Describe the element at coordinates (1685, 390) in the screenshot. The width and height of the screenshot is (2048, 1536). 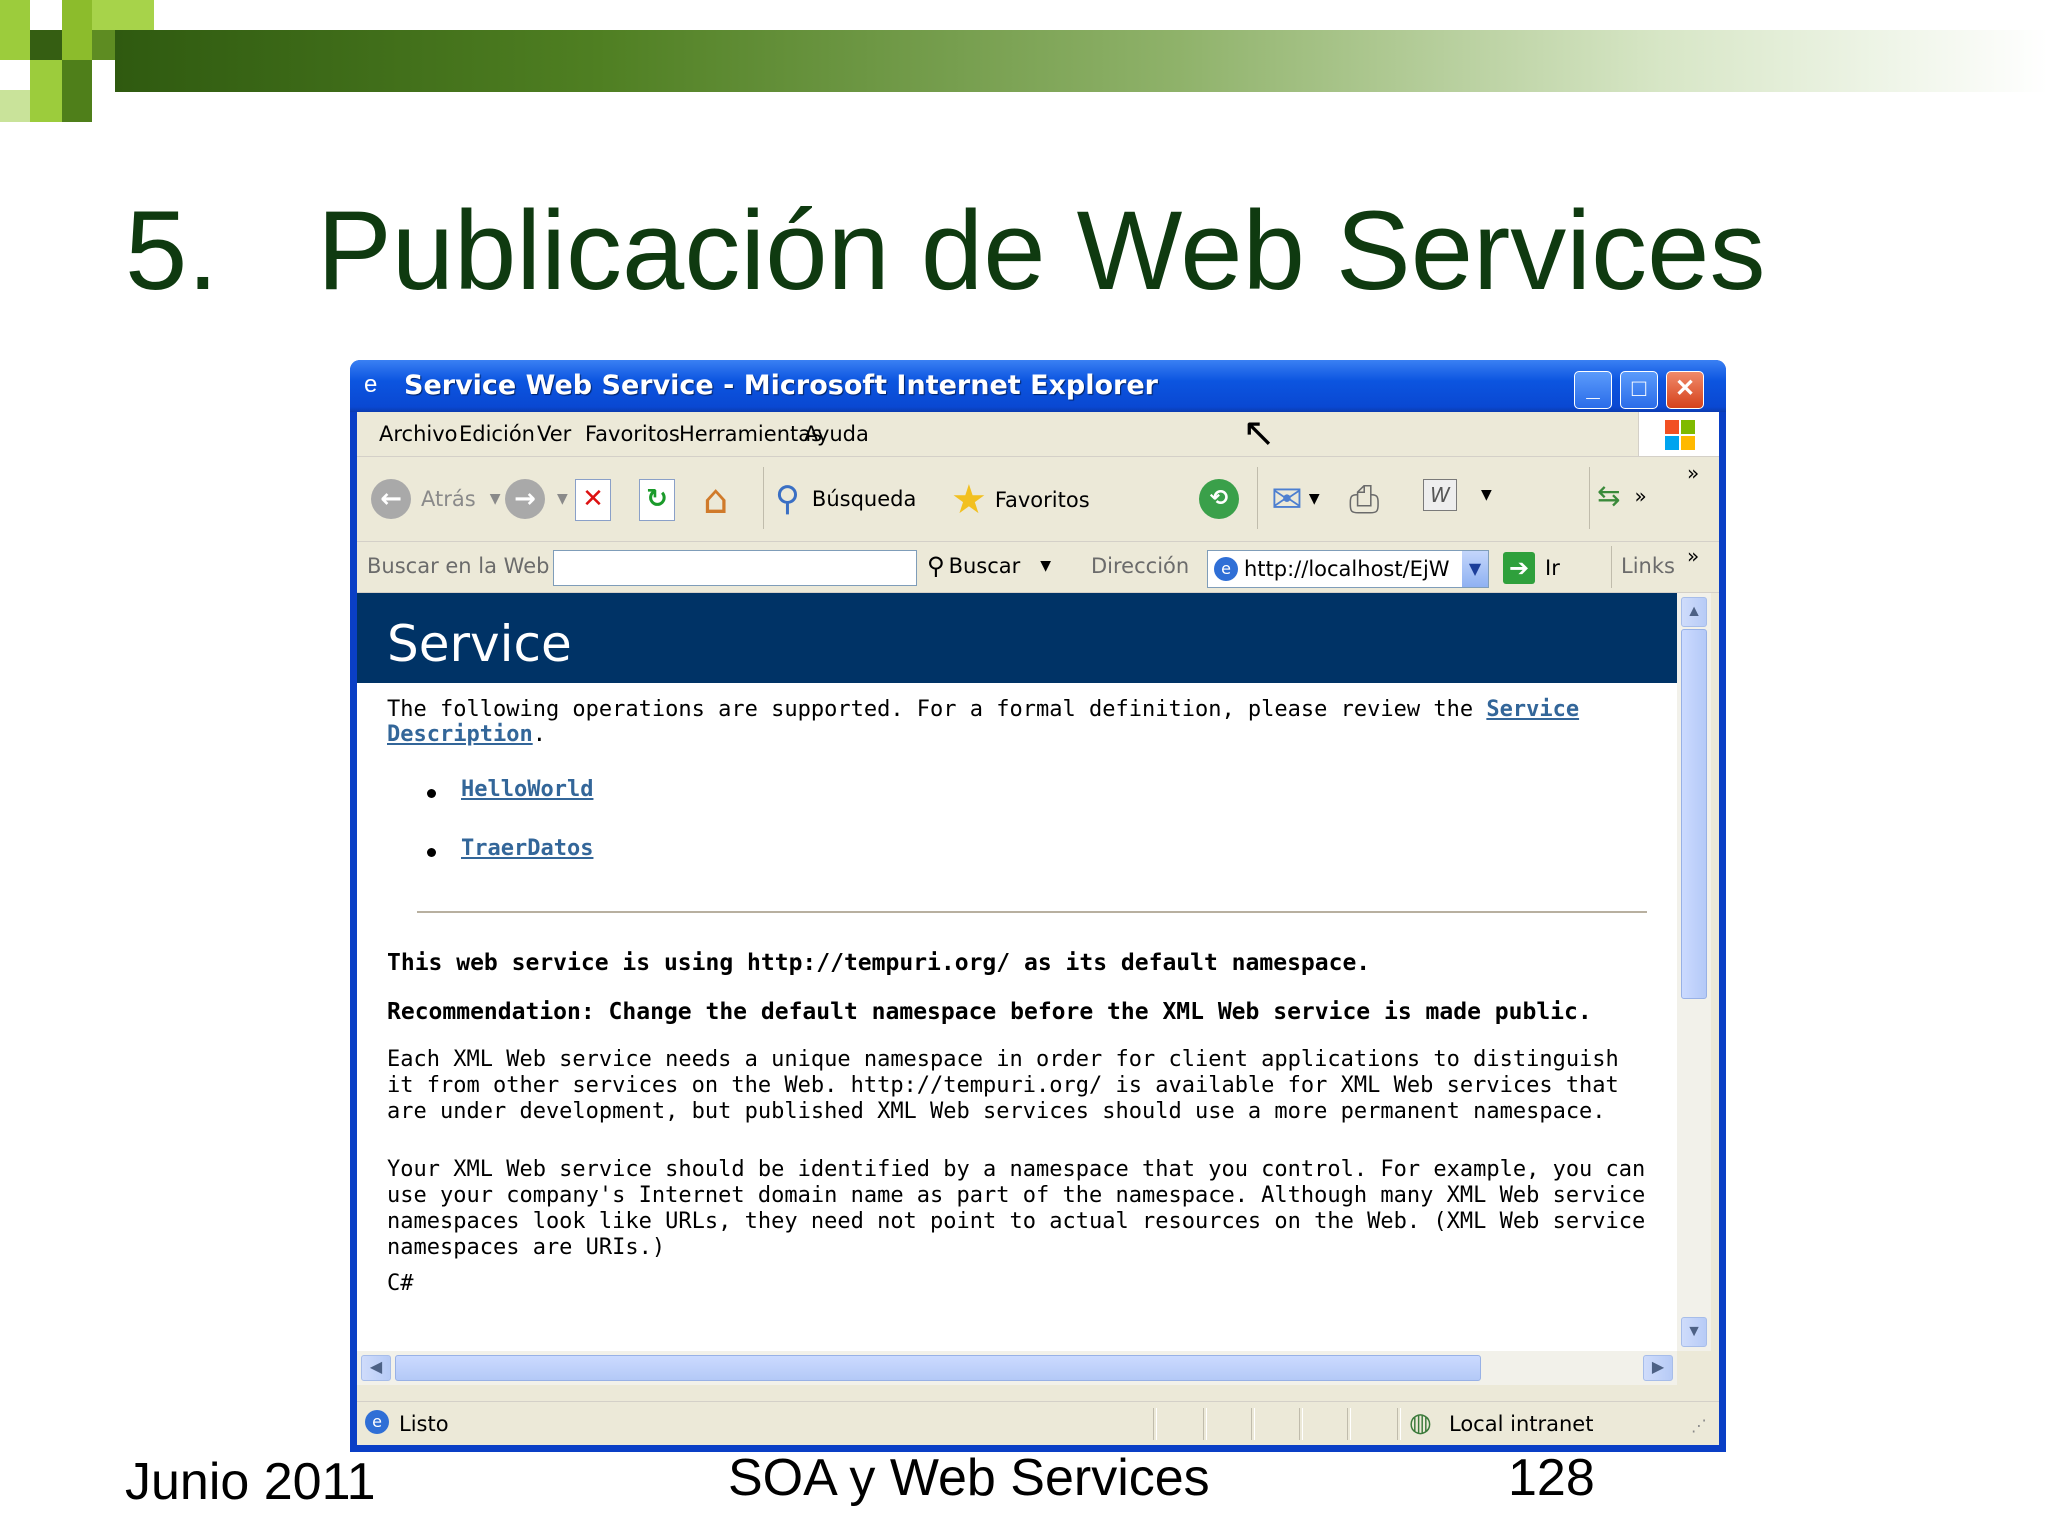
I see `close-button: ✕` at that location.